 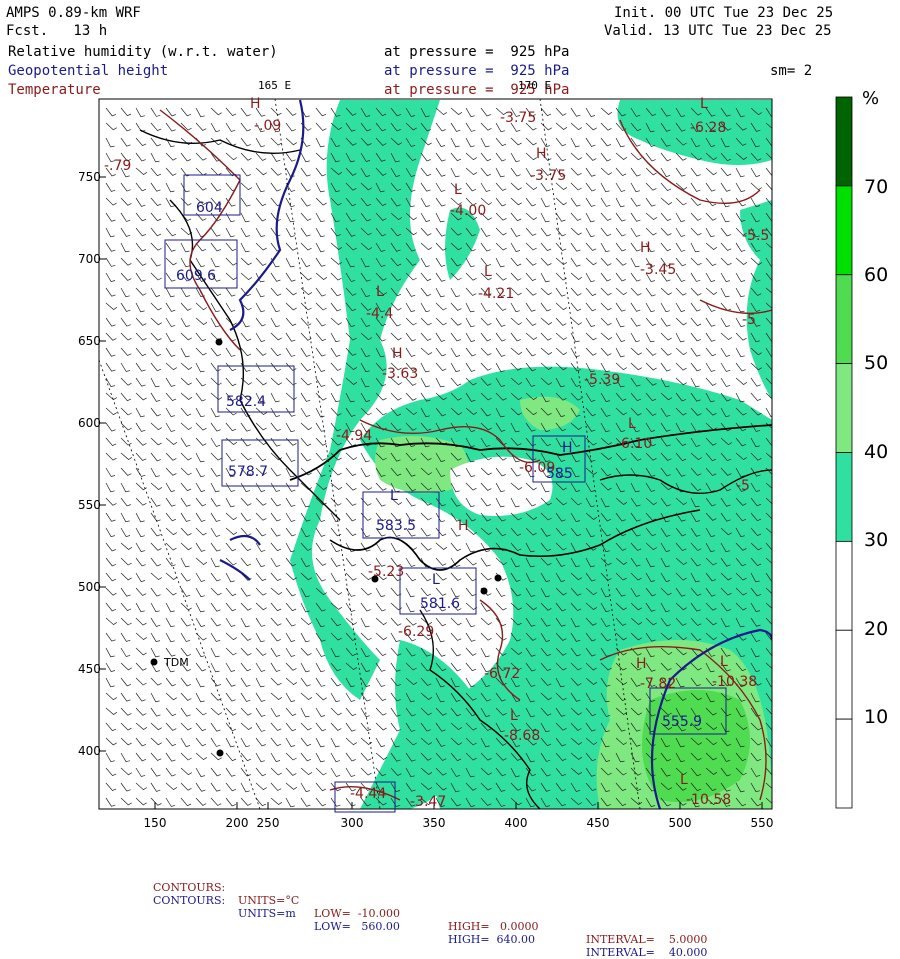 I want to click on y-tick-label: 700, so click(x=89, y=259).